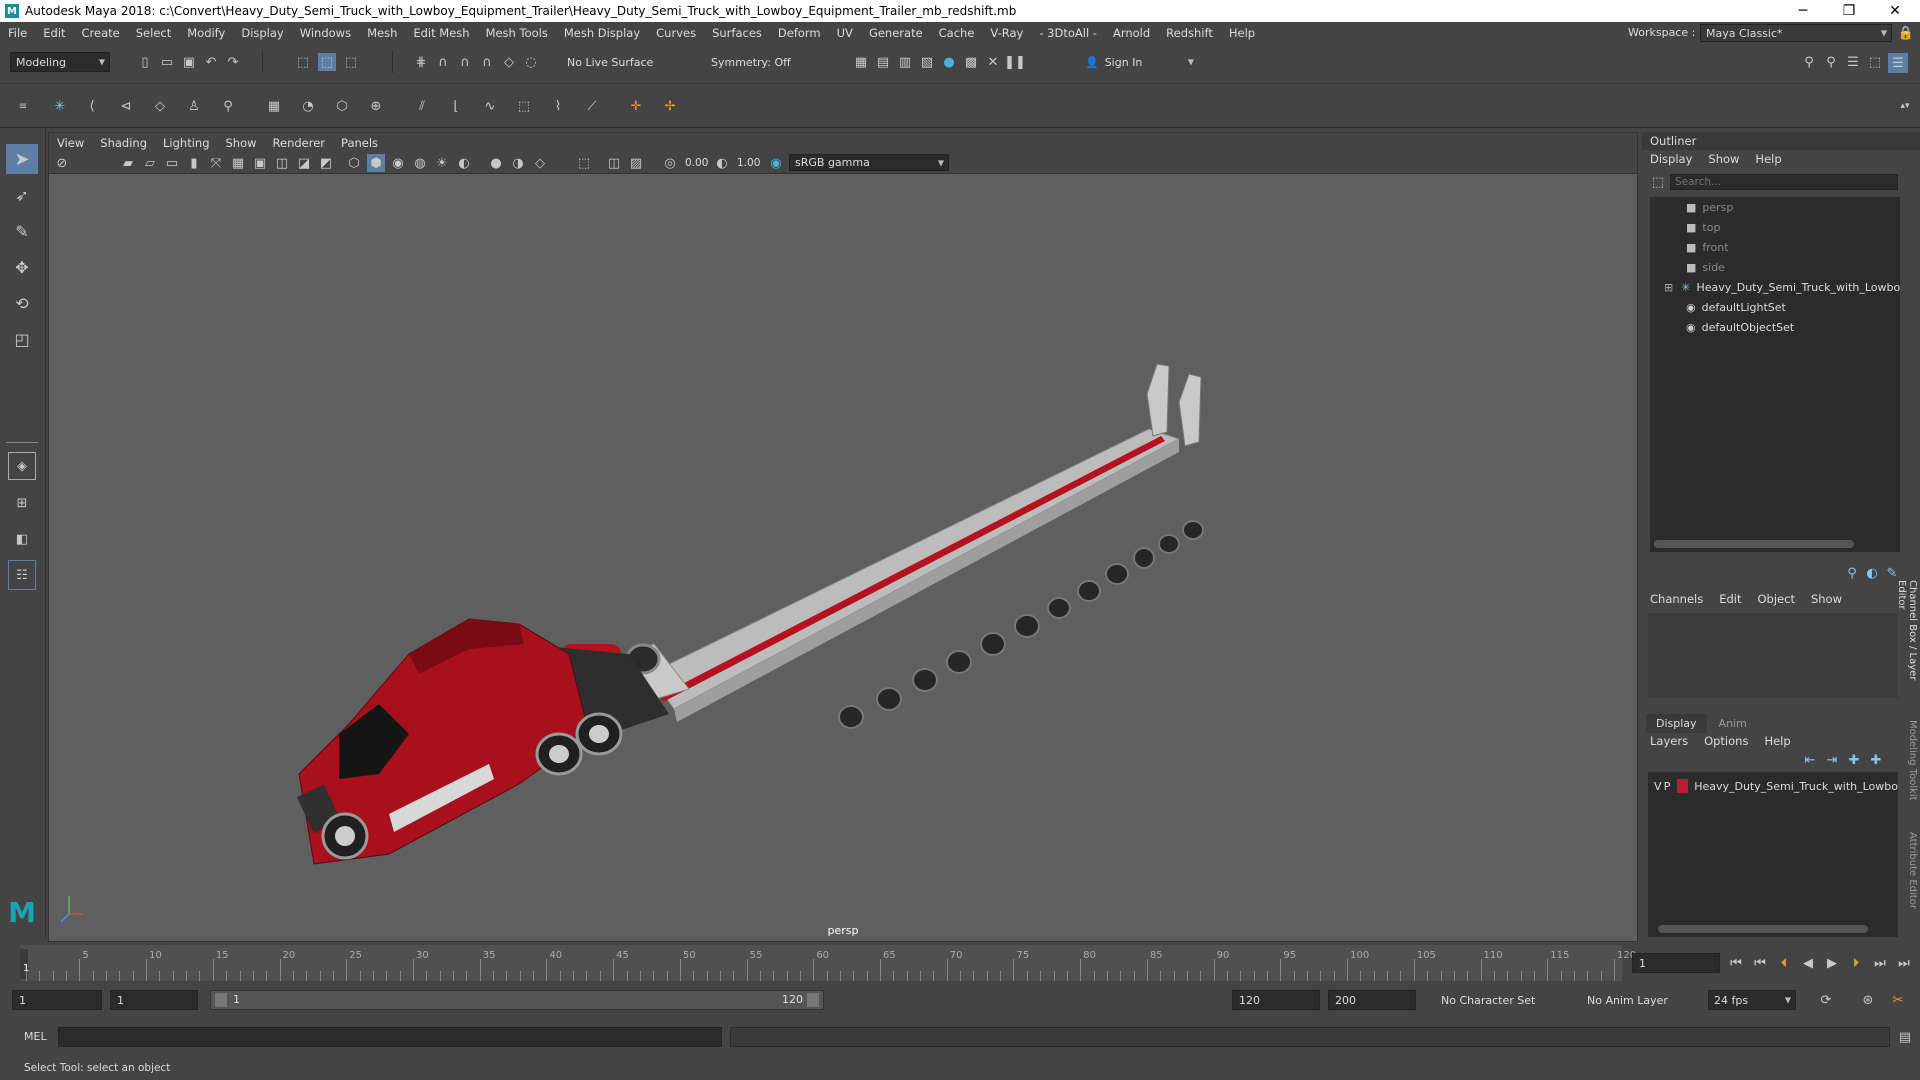 The height and width of the screenshot is (1080, 1920). What do you see at coordinates (62, 163) in the screenshot?
I see `select-camera-icon: ⊘` at bounding box center [62, 163].